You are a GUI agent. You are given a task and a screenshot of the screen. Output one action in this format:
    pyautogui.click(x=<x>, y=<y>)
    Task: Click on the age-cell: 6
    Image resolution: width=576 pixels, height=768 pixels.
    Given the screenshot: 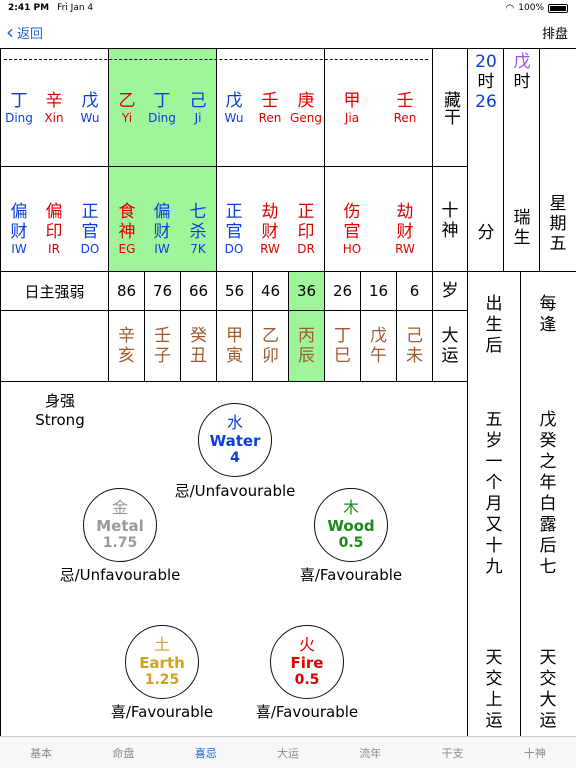 What is the action you would take?
    pyautogui.click(x=414, y=291)
    